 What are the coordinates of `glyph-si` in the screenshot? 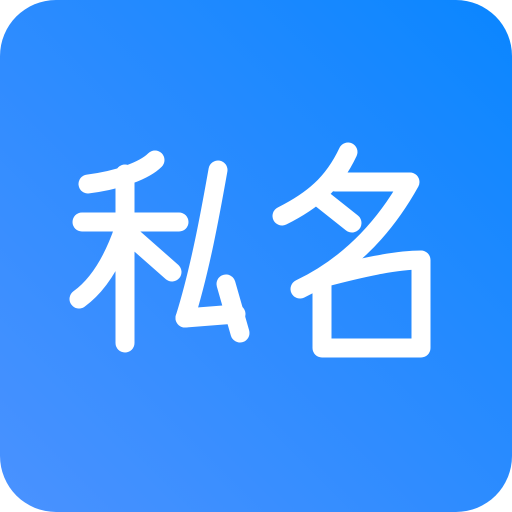 It's located at (159, 251).